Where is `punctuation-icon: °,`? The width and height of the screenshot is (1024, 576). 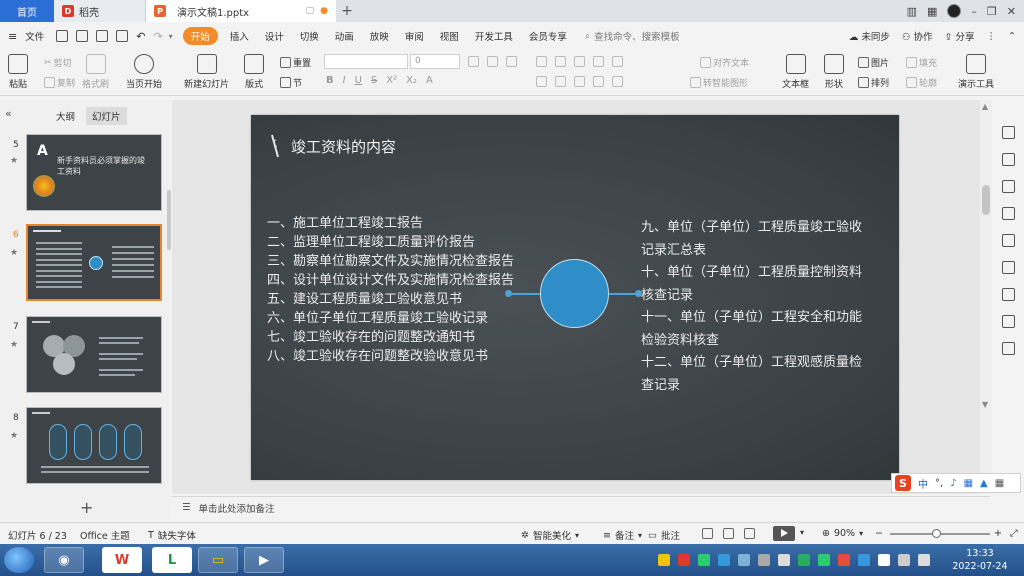 punctuation-icon: °, is located at coordinates (939, 483).